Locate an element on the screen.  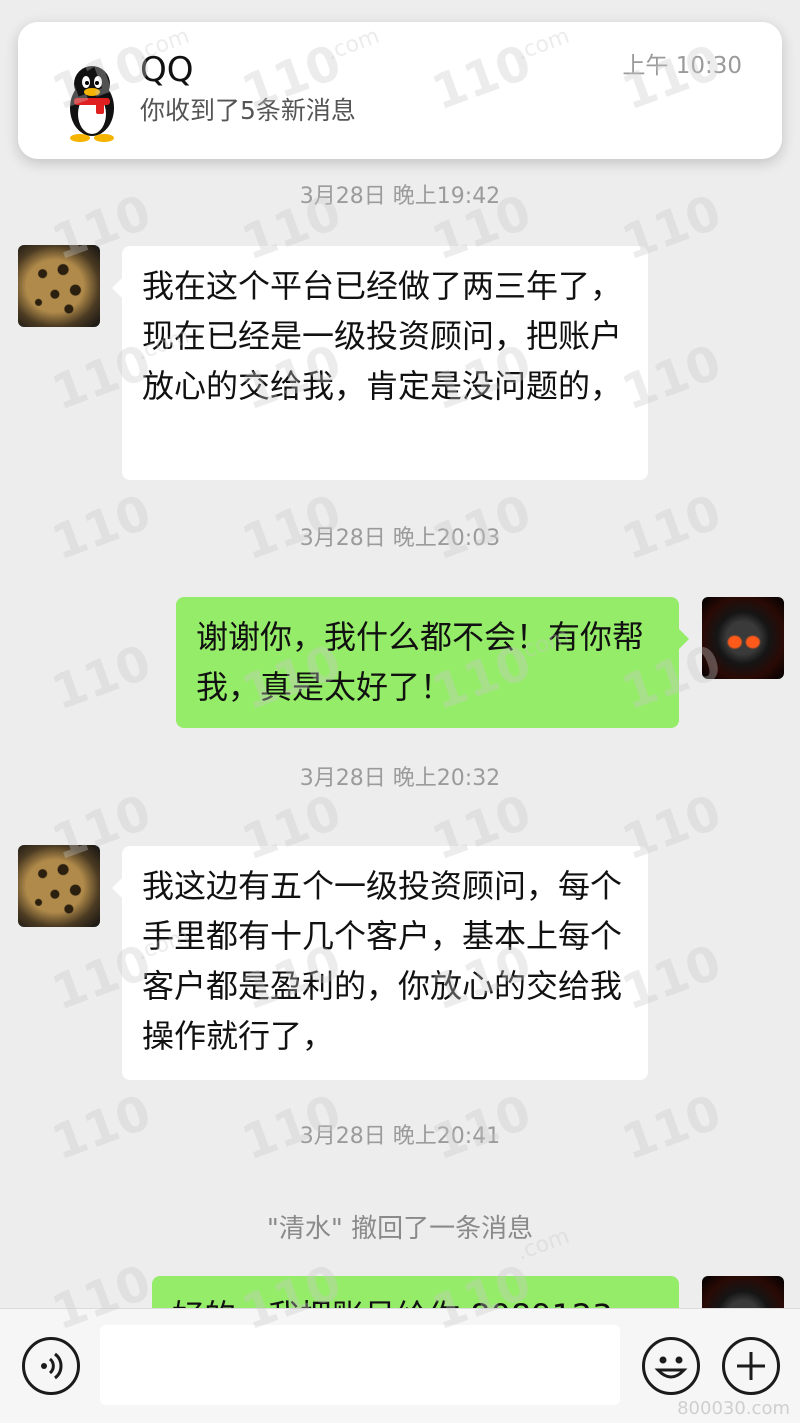
push-notification-banner: QQ 你收到了5条新消息 上午 10:30 is located at coordinates (400, 90).